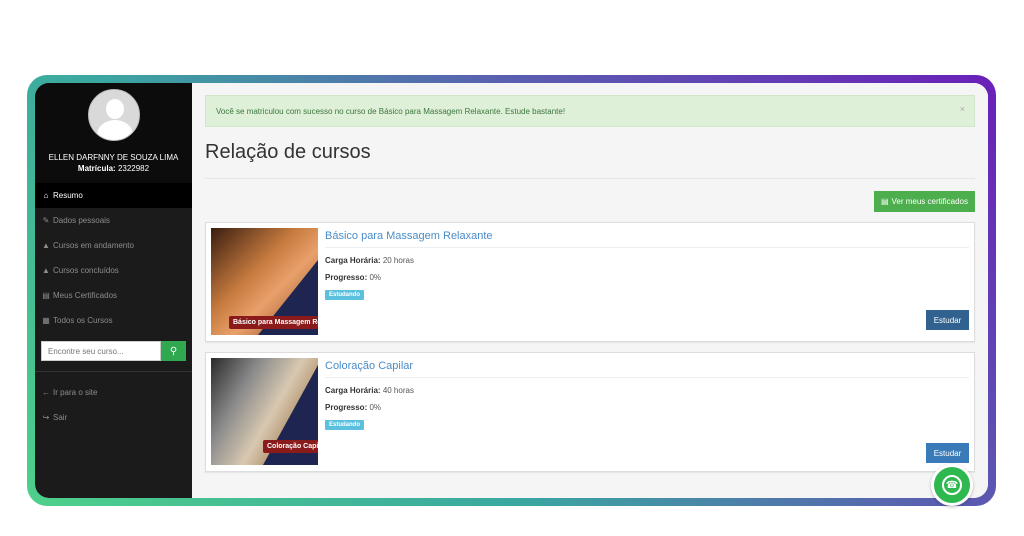 This screenshot has height=536, width=1024. I want to click on search-button: ⚲, so click(173, 351).